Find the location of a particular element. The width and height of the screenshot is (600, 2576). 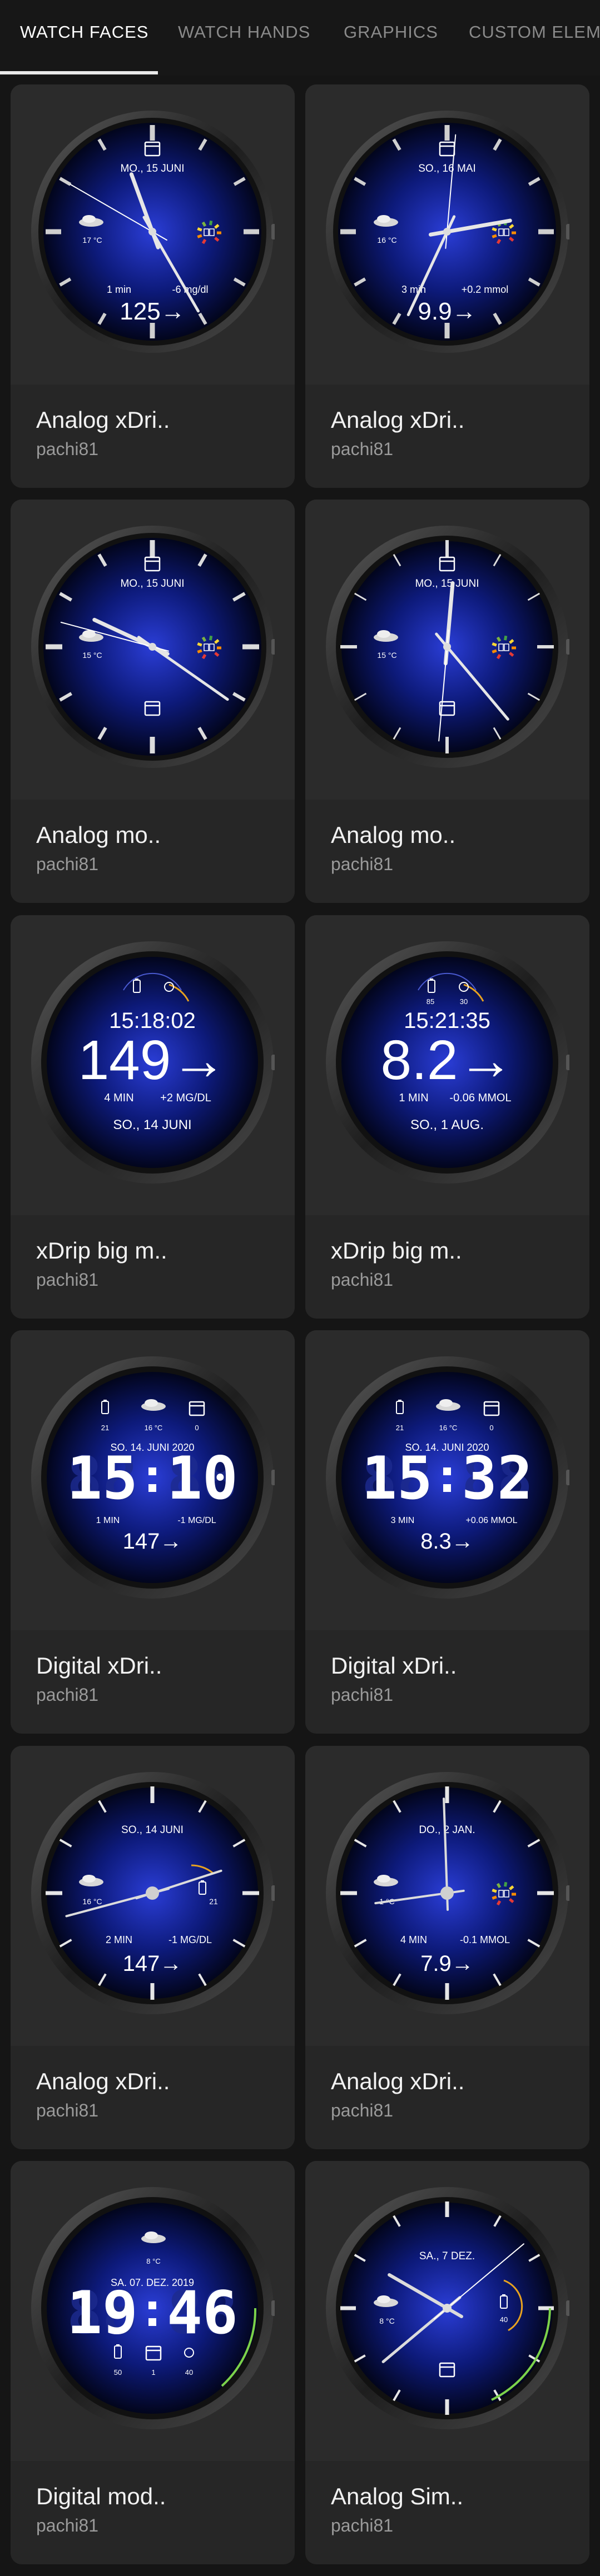

watch-face-preview: SO., 14 JUNI 16 °C 21 2 MIN -1 MG/DL 147→ is located at coordinates (153, 1896).